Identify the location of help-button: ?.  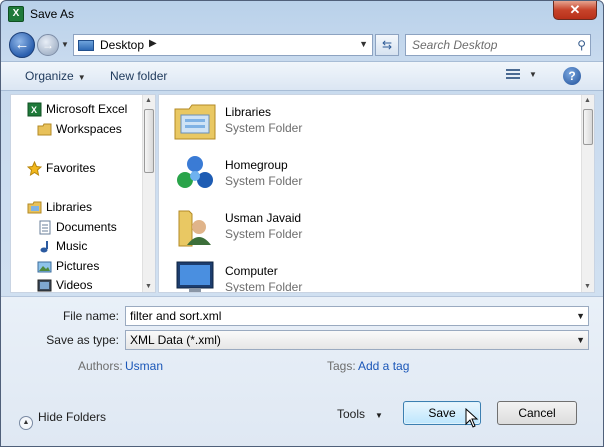
(572, 76).